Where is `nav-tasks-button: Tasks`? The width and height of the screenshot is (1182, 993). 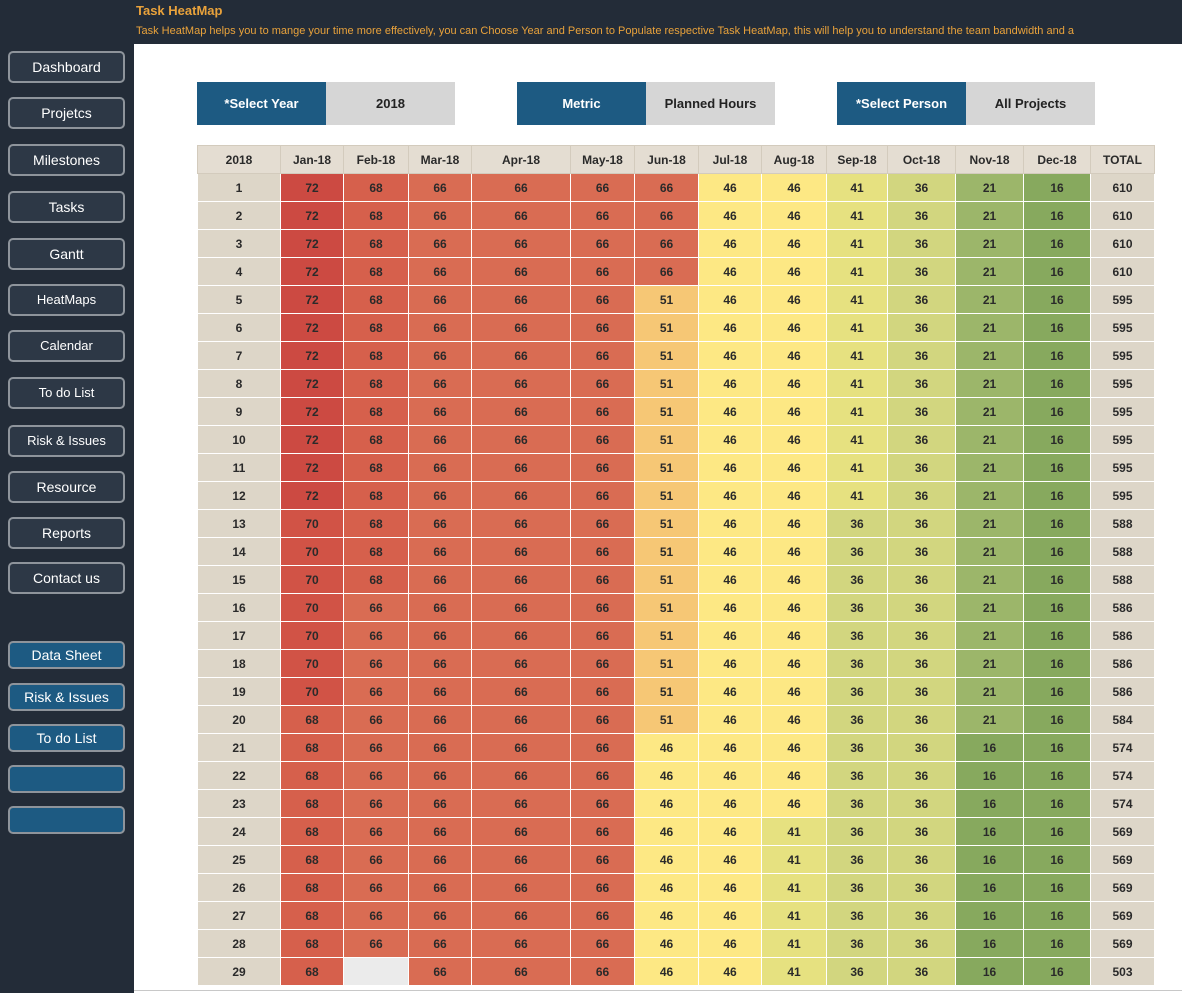
nav-tasks-button: Tasks is located at coordinates (66, 207).